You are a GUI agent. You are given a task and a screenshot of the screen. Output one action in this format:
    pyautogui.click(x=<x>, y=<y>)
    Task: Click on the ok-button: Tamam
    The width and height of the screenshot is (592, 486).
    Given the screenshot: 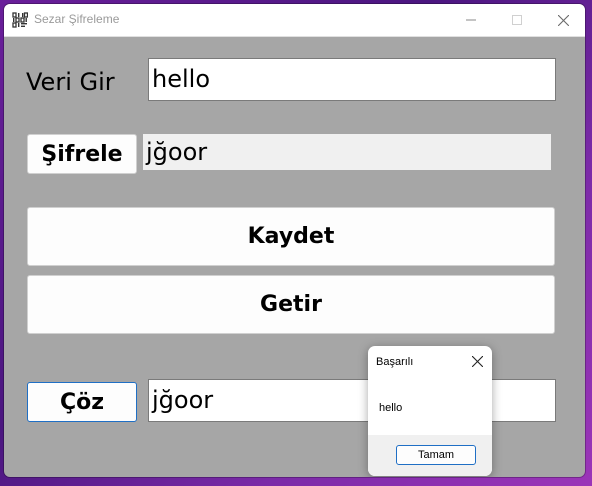 What is the action you would take?
    pyautogui.click(x=436, y=455)
    